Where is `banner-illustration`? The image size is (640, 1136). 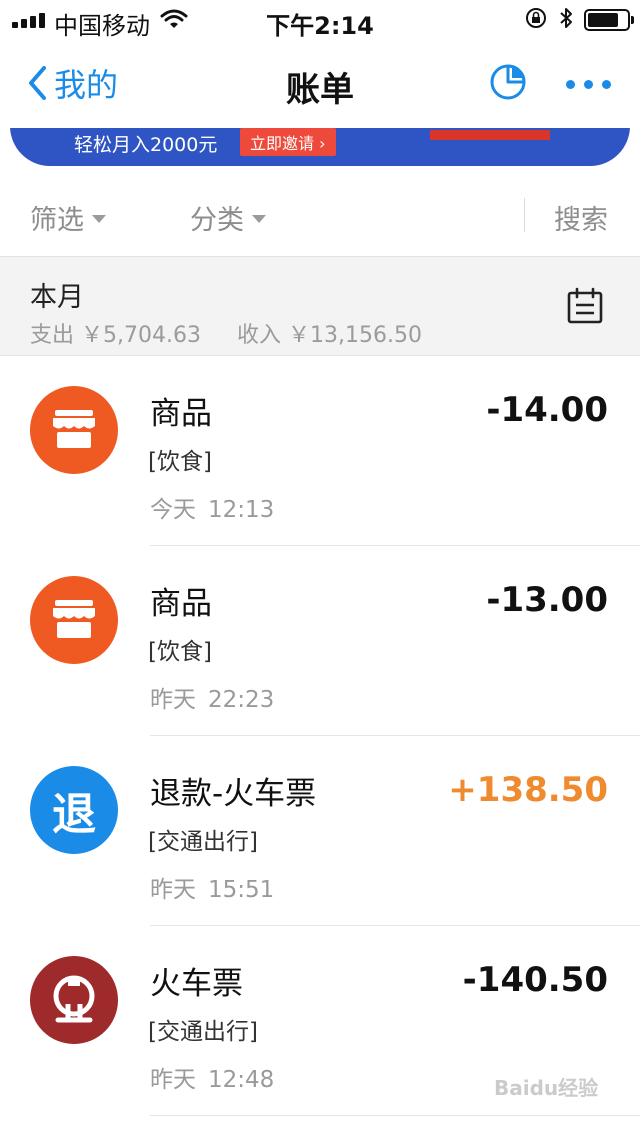
banner-illustration is located at coordinates (490, 135).